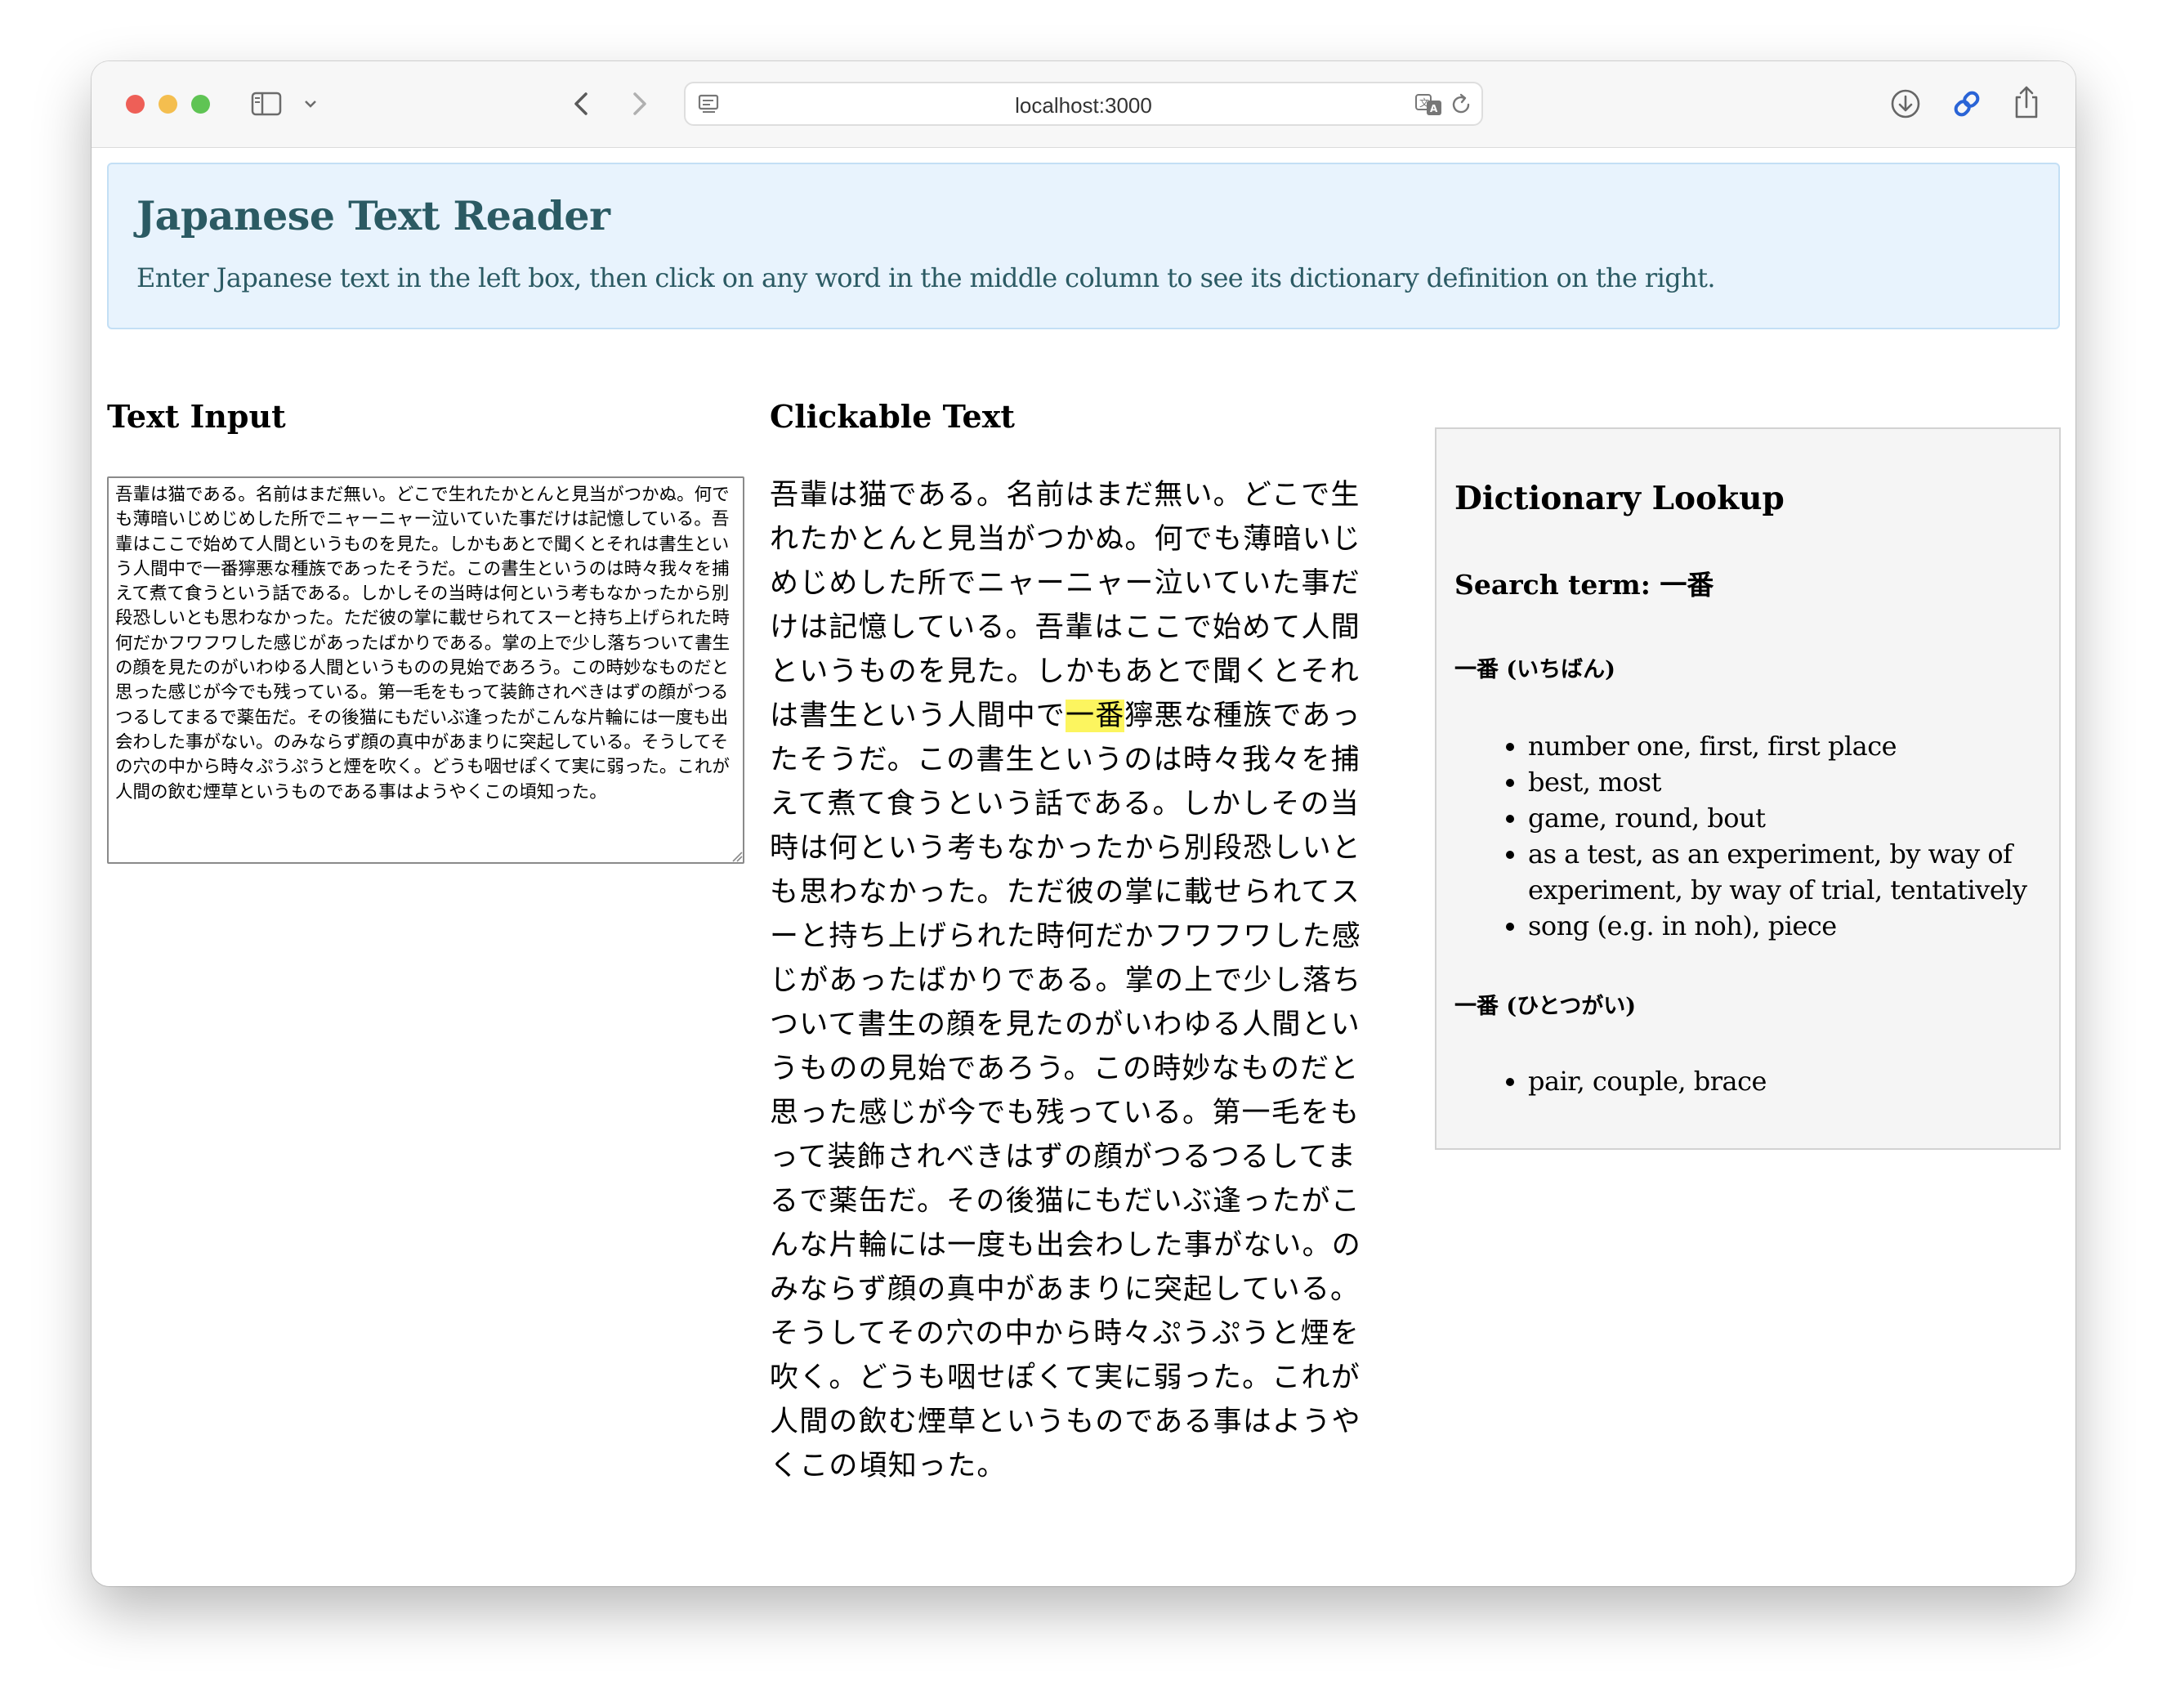 This screenshot has height=1708, width=2167. What do you see at coordinates (1461, 105) in the screenshot?
I see `reload-icon` at bounding box center [1461, 105].